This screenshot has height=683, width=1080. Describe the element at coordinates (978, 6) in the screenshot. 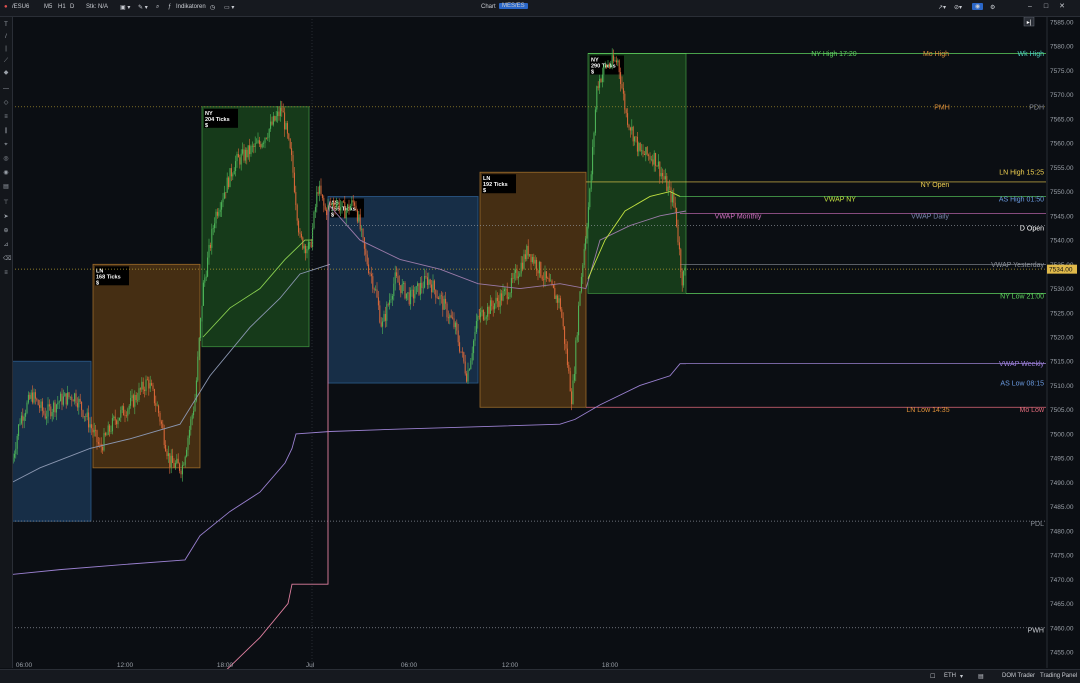

I see `camera-icon: ◉` at that location.